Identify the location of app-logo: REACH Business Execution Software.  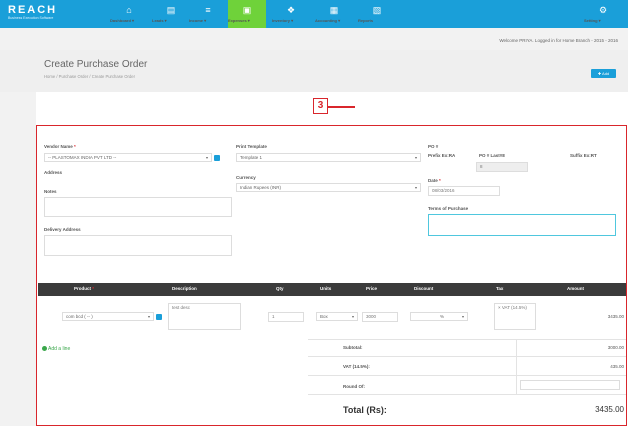
(39, 12).